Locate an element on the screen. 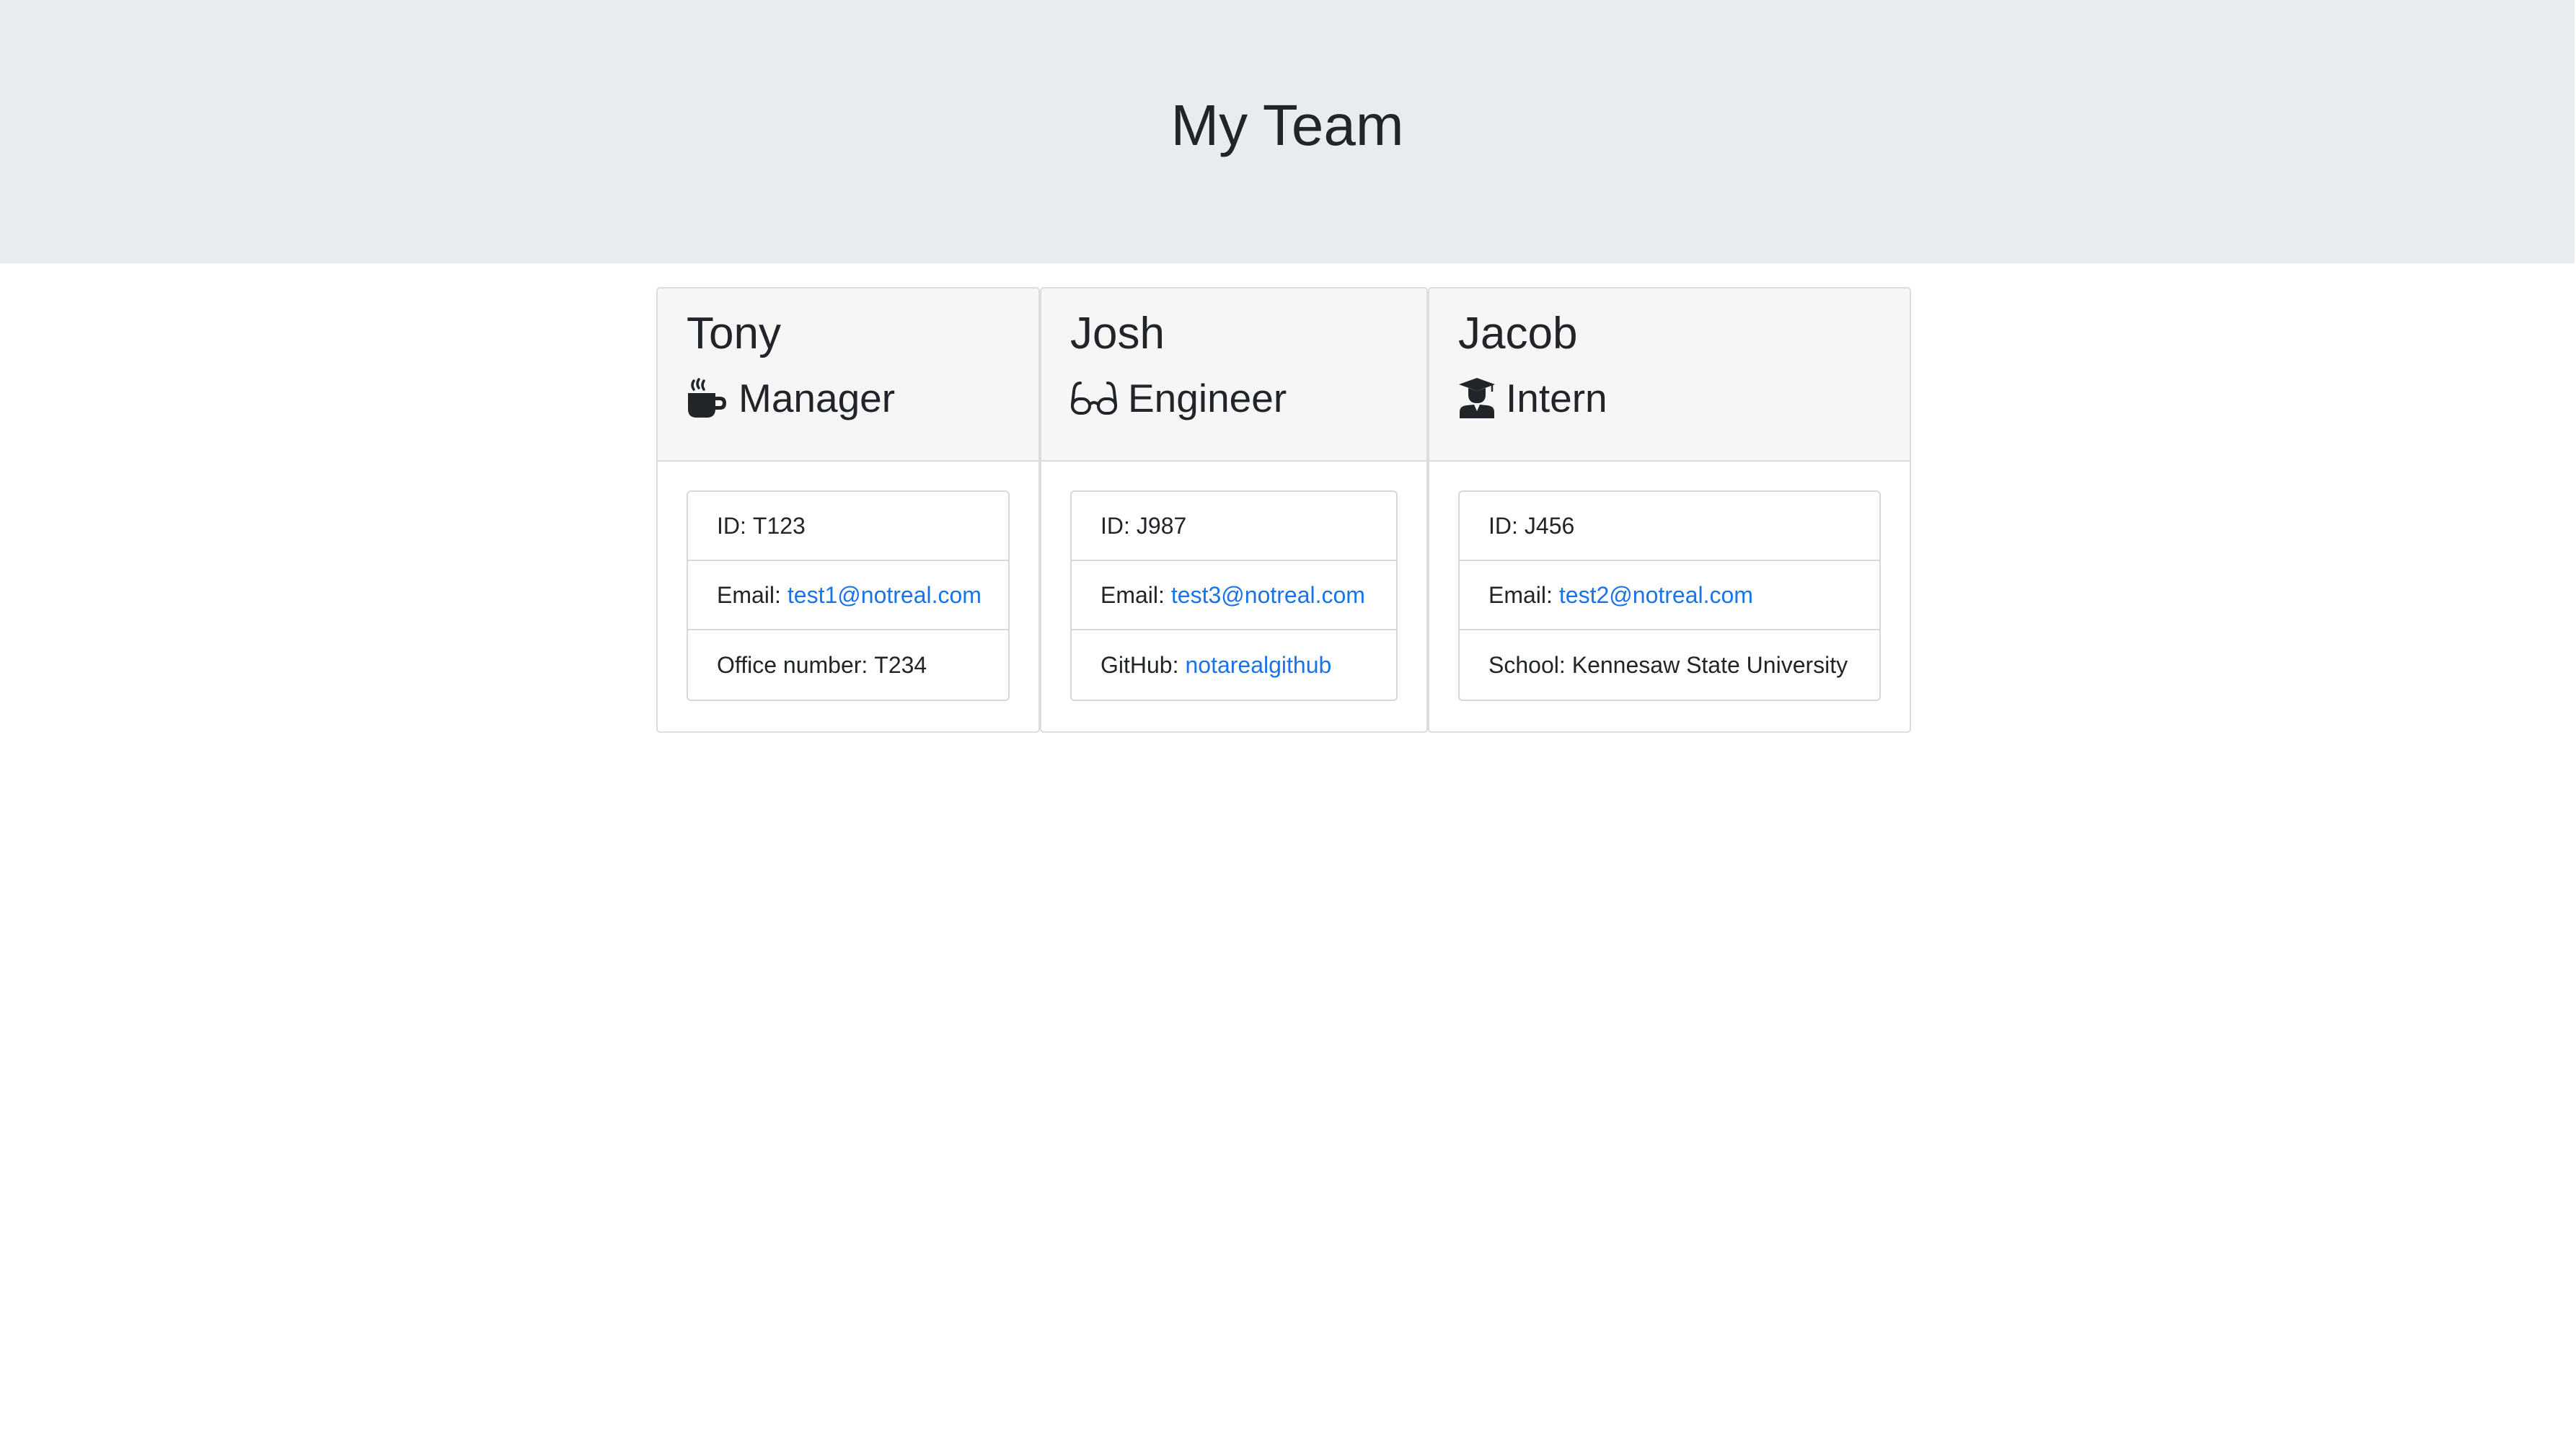 The height and width of the screenshot is (1454, 2576). github-link: notarealgithub is located at coordinates (1258, 665).